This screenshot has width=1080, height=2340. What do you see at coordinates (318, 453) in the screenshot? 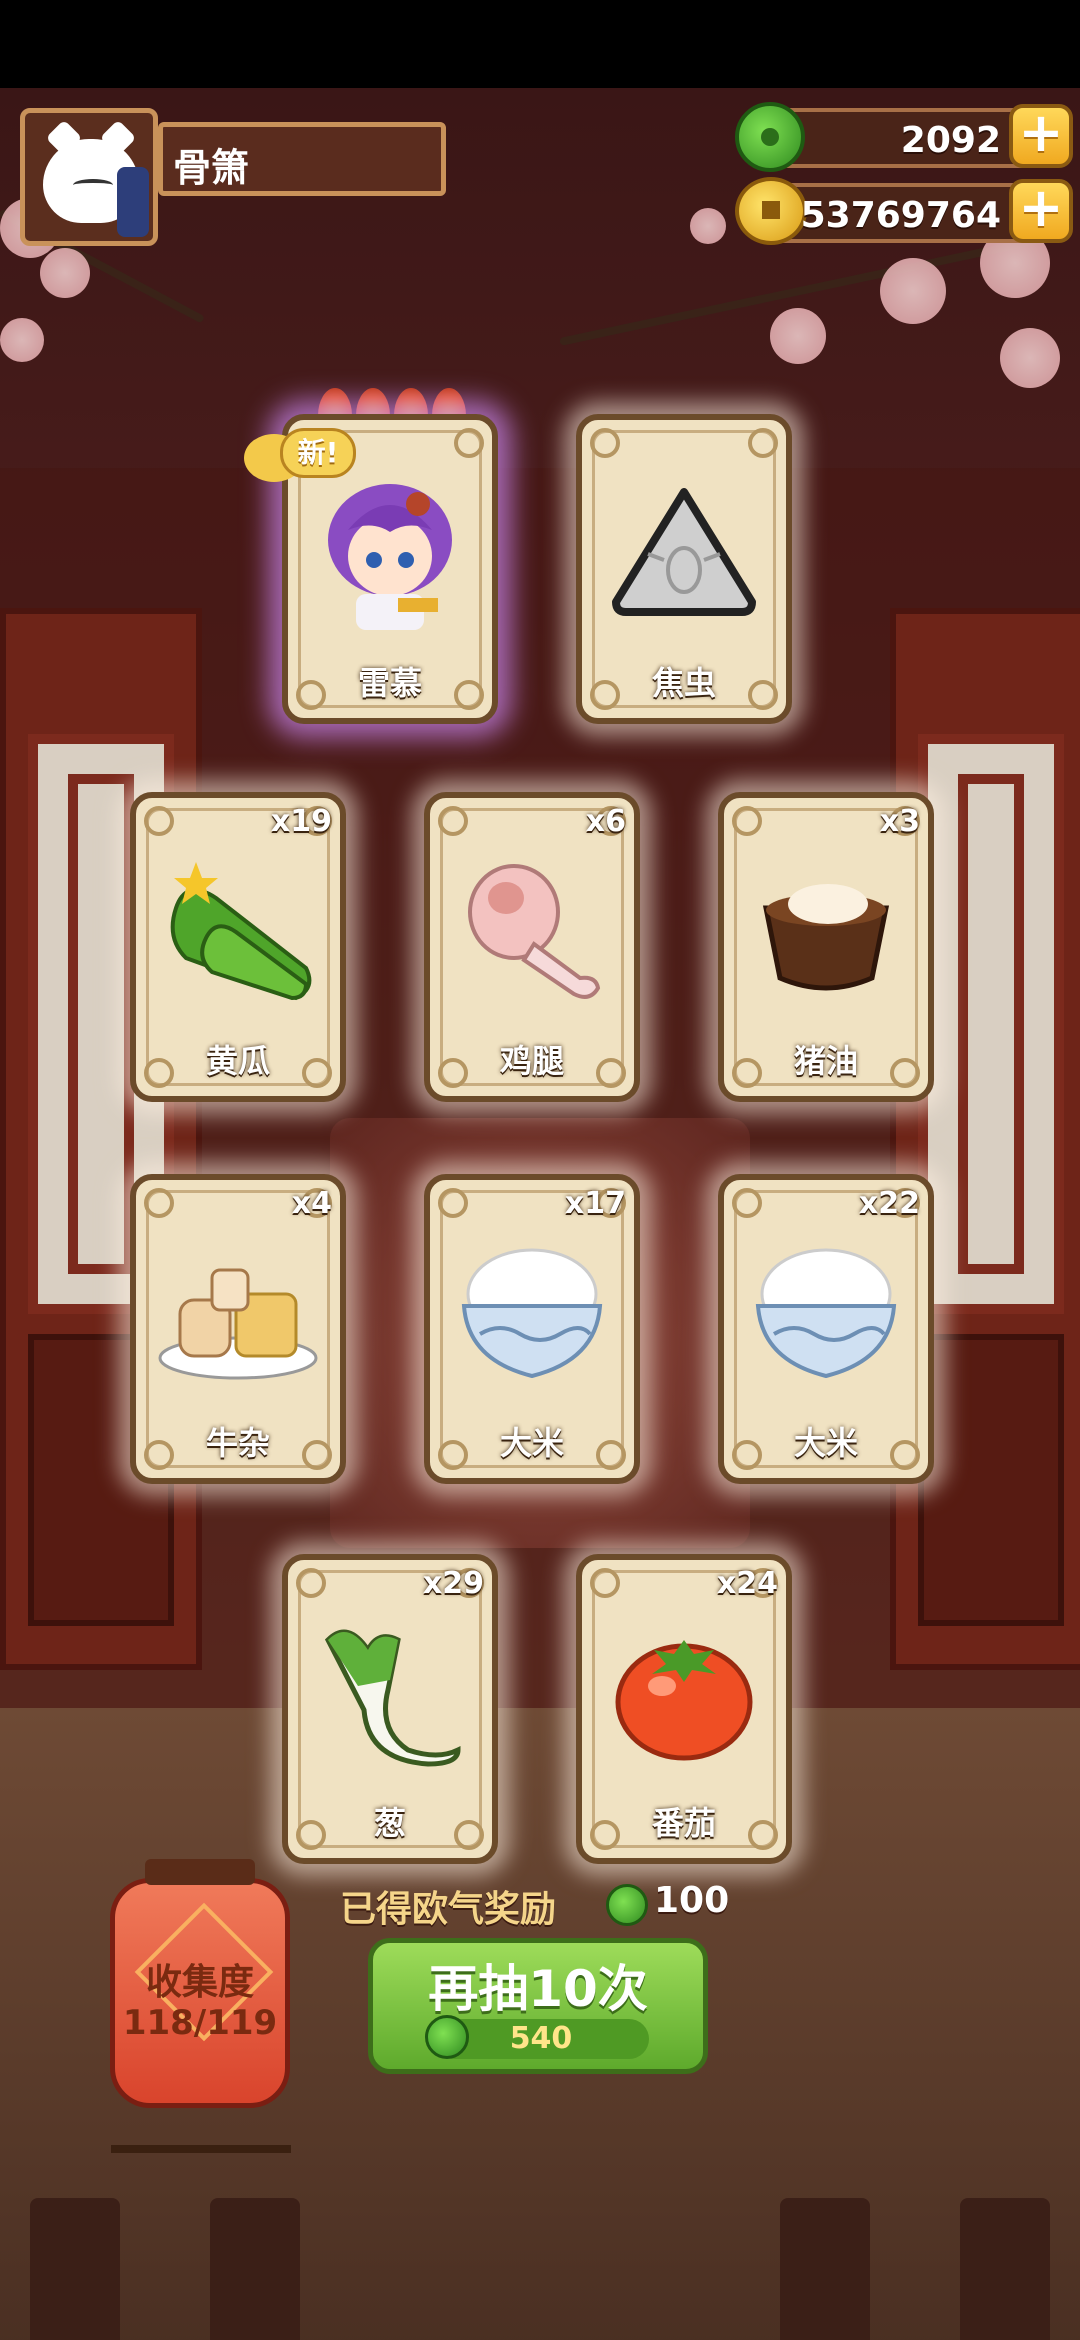
I see `new-badge-text: 新!` at bounding box center [318, 453].